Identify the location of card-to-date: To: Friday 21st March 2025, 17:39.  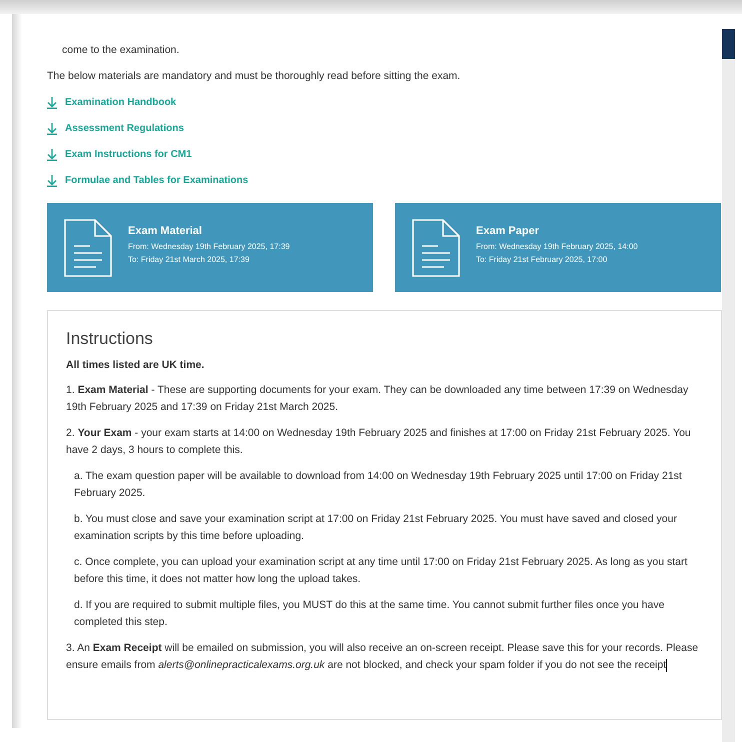
(189, 260).